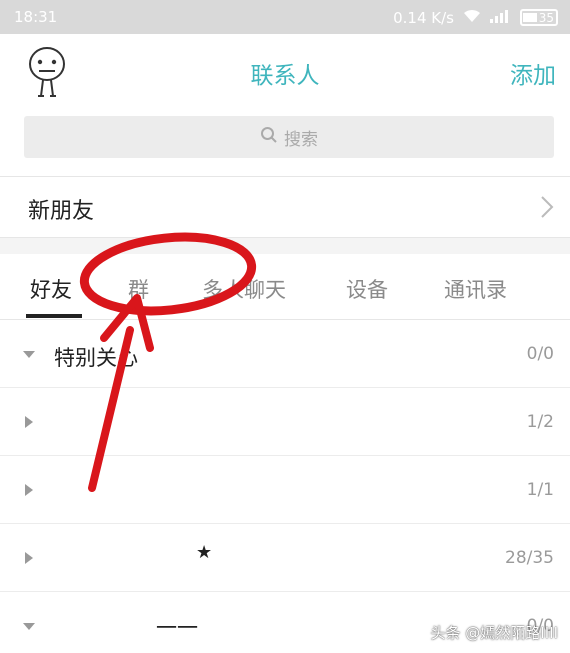  I want to click on chevron-right-icon, so click(547, 209).